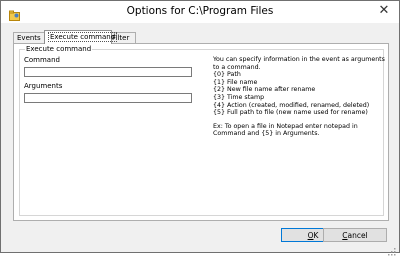 This screenshot has height=260, width=400. Describe the element at coordinates (108, 98) in the screenshot. I see `arguments-input` at that location.